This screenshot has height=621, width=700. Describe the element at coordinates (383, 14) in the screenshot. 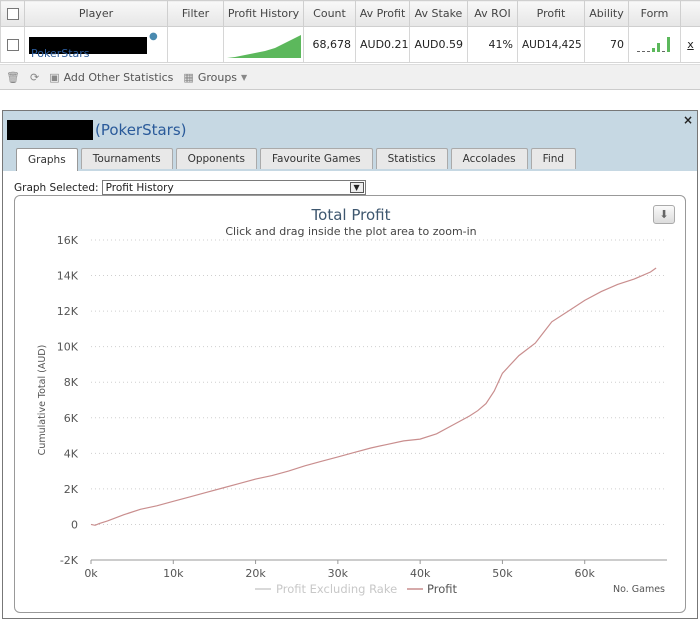

I see `col-header-av-profit: Av Profit` at that location.